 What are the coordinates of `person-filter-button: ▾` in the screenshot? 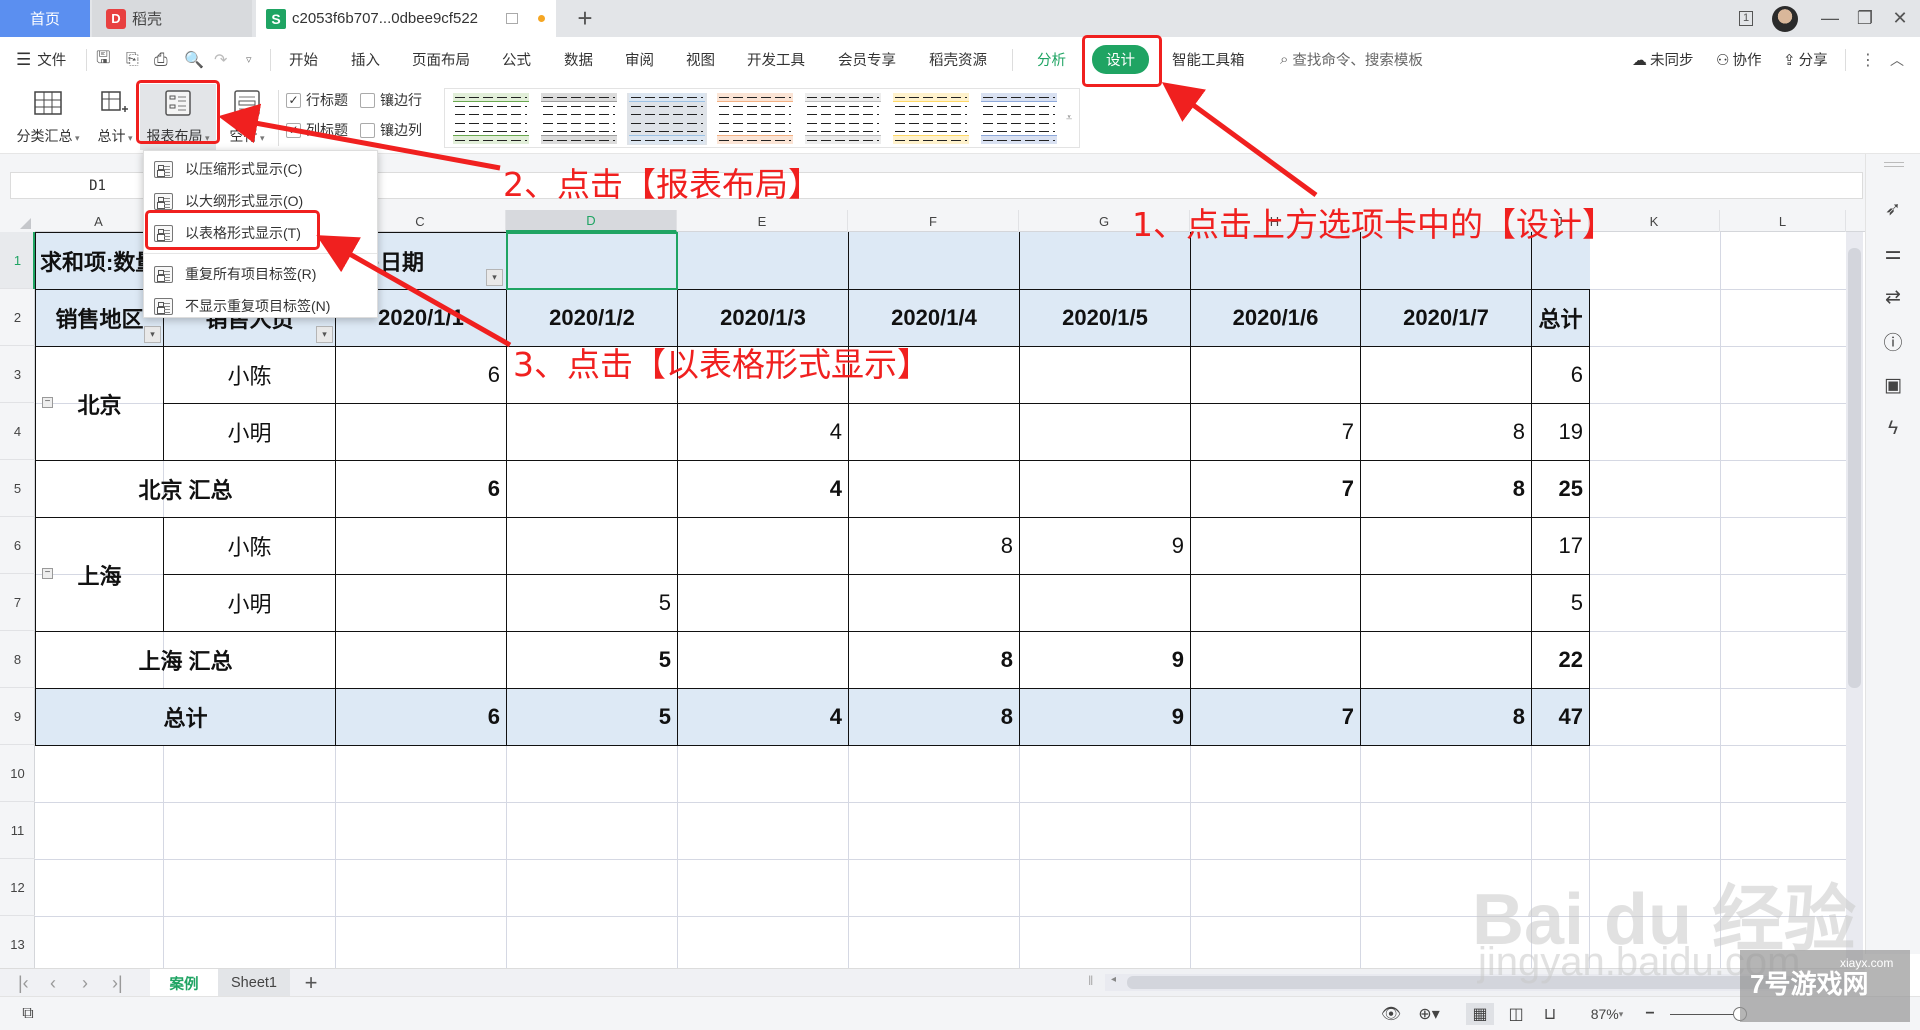 It's located at (324, 334).